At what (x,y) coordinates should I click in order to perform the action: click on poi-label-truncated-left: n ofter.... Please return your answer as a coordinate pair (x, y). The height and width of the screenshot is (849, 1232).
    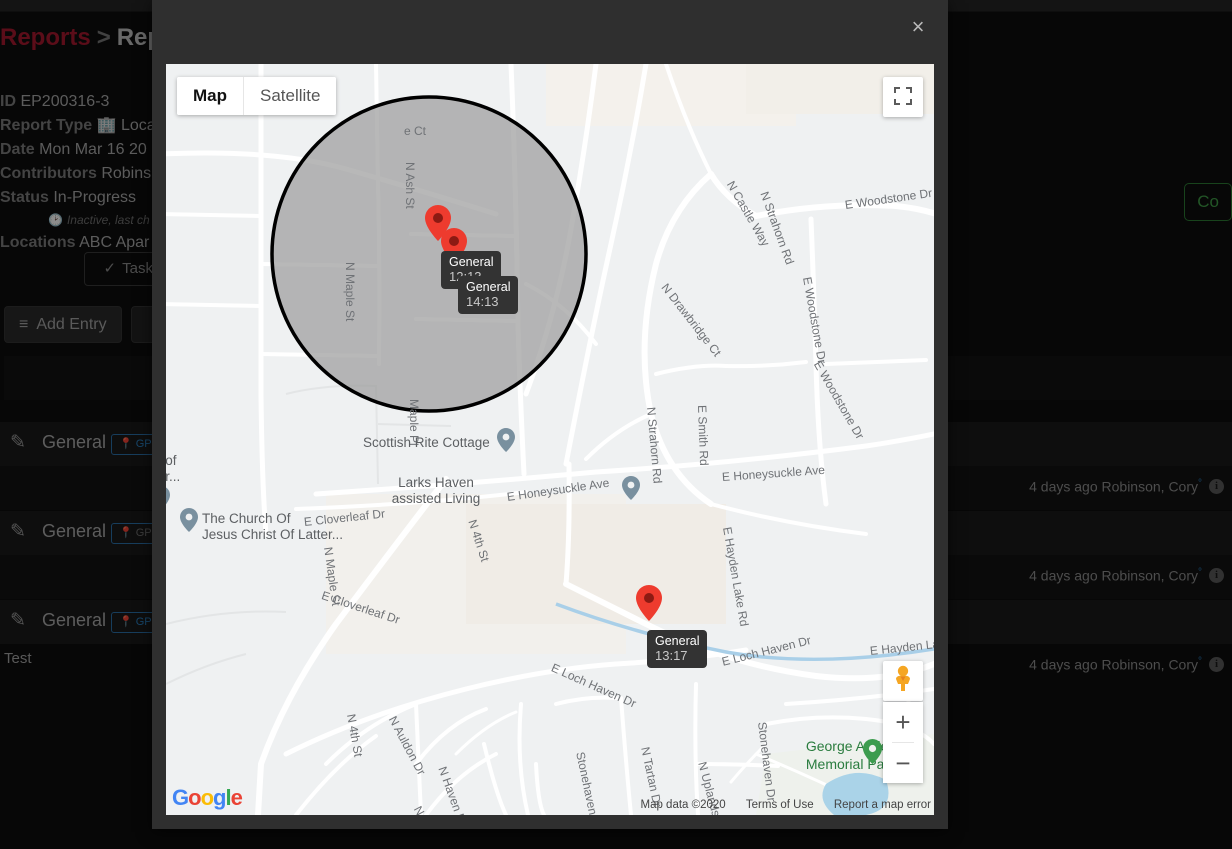
    Looking at the image, I should click on (173, 468).